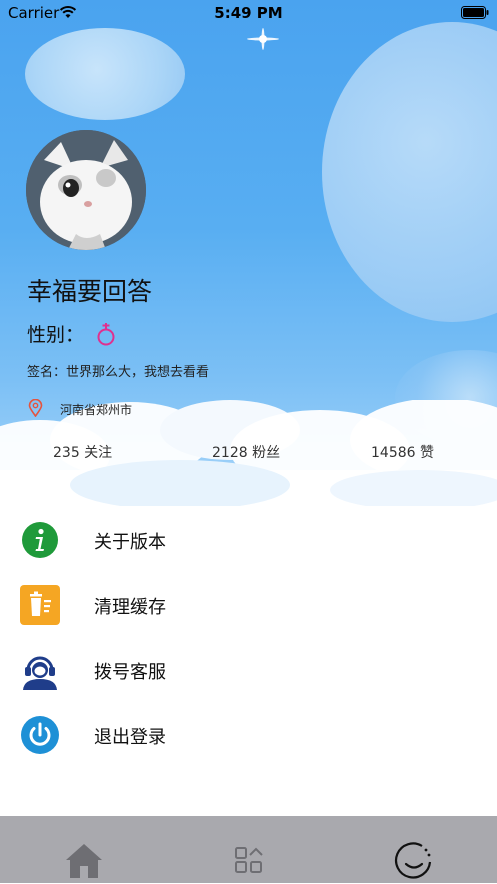  I want to click on likes-count: 14586 赞, so click(402, 452).